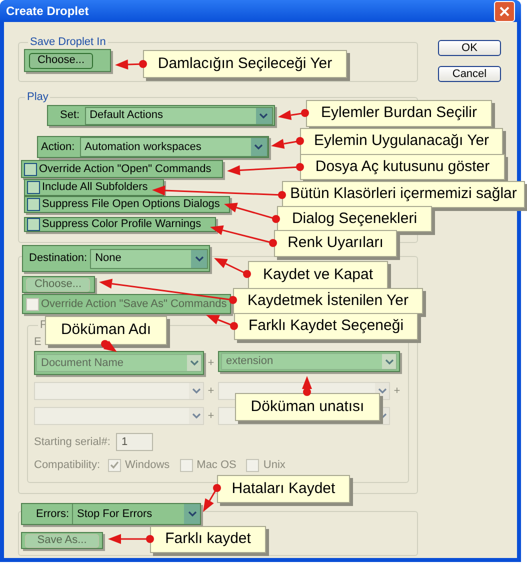 The height and width of the screenshot is (567, 527). What do you see at coordinates (68, 42) in the screenshot?
I see `group-label: Save Droplet In` at bounding box center [68, 42].